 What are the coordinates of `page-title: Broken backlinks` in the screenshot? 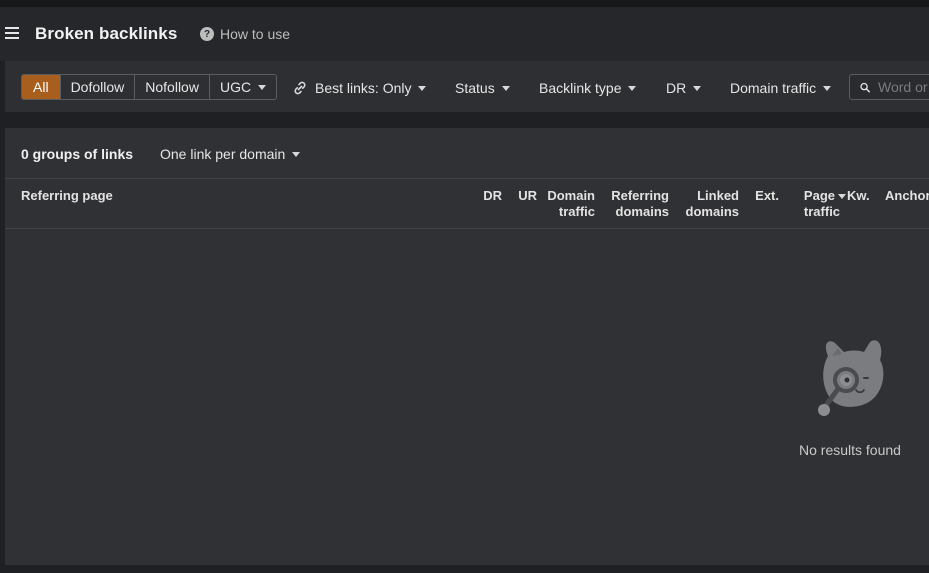 It's located at (106, 33).